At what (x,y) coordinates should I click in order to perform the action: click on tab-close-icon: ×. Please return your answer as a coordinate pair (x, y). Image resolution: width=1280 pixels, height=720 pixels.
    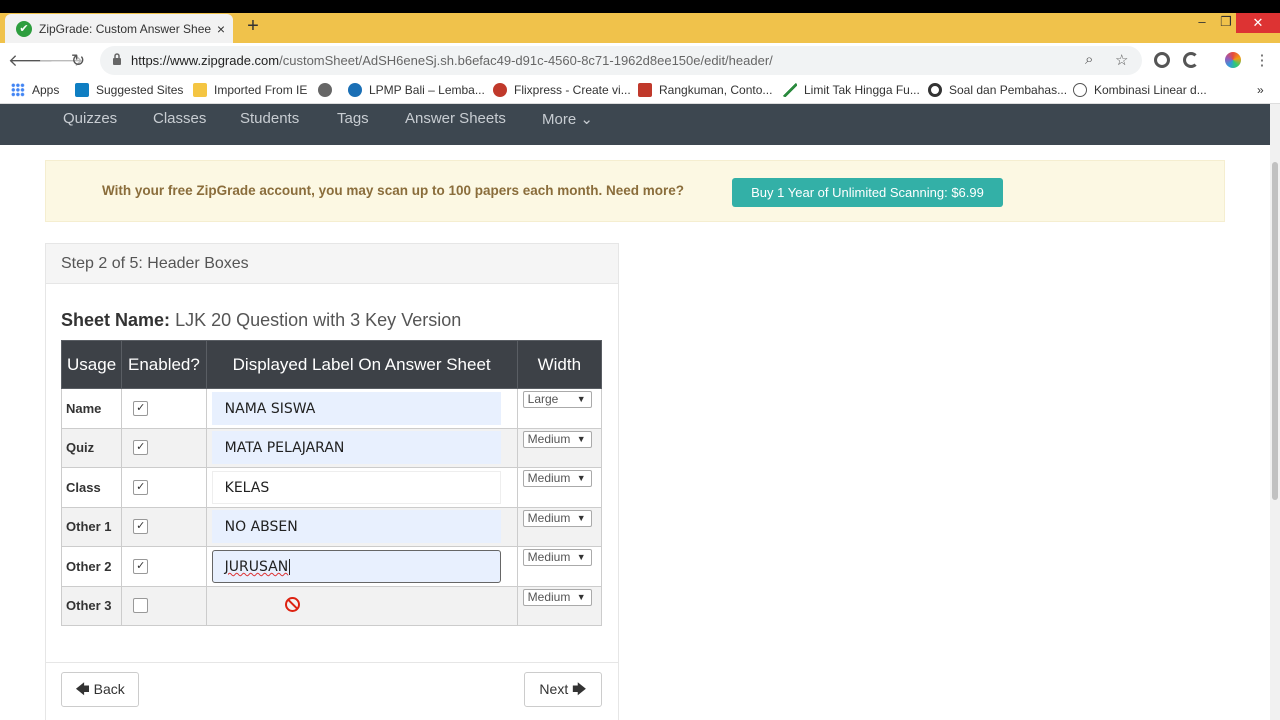
    Looking at the image, I should click on (221, 29).